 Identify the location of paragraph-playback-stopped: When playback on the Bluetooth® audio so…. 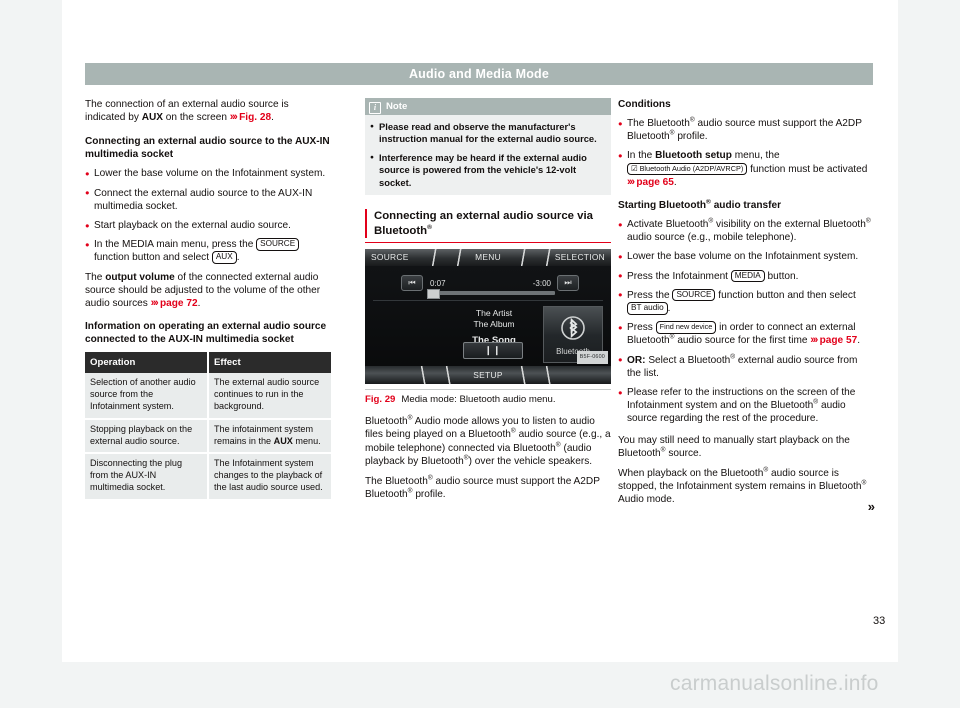
(745, 487).